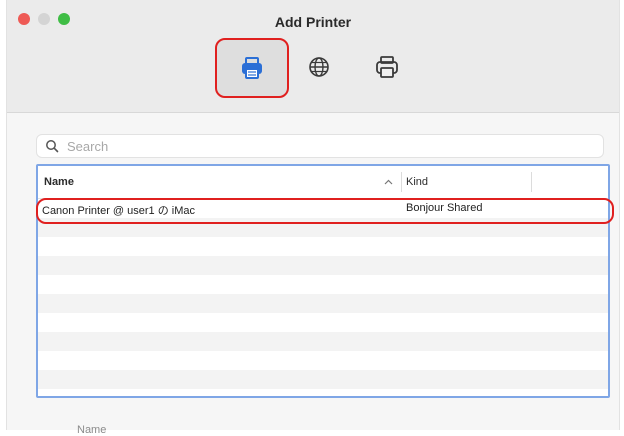 This screenshot has height=436, width=624. What do you see at coordinates (59, 182) in the screenshot?
I see `column-header-name: Name` at bounding box center [59, 182].